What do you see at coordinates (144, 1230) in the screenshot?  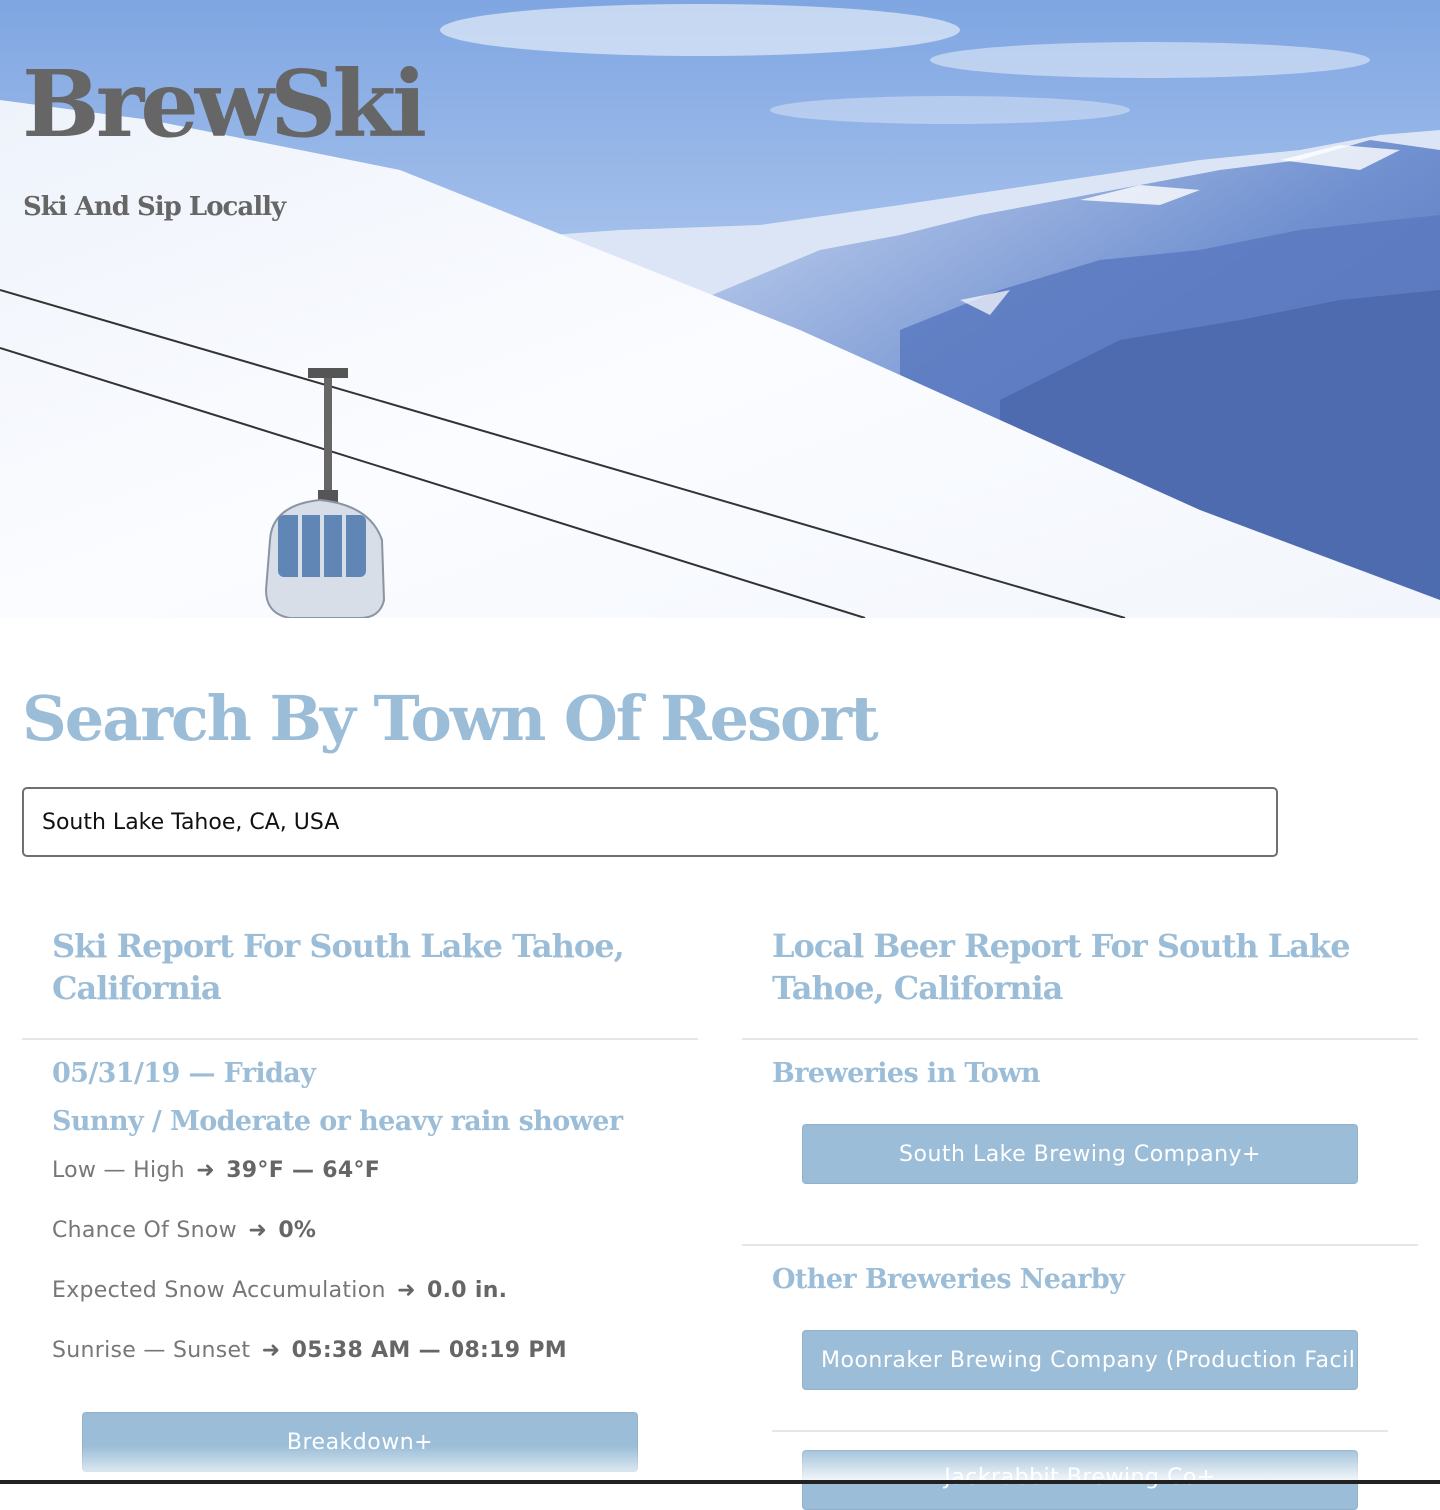 I see `snow-chance-label: Chance Of Snow` at bounding box center [144, 1230].